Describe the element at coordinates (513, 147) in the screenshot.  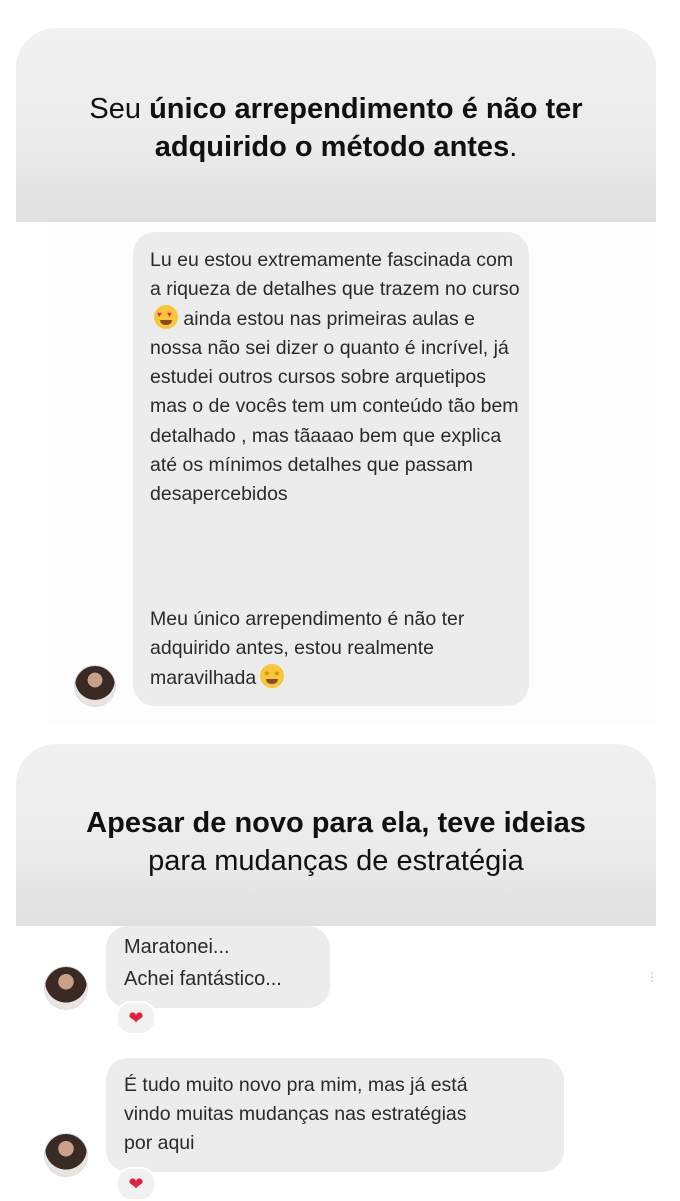
I see `headline-1-period: .` at that location.